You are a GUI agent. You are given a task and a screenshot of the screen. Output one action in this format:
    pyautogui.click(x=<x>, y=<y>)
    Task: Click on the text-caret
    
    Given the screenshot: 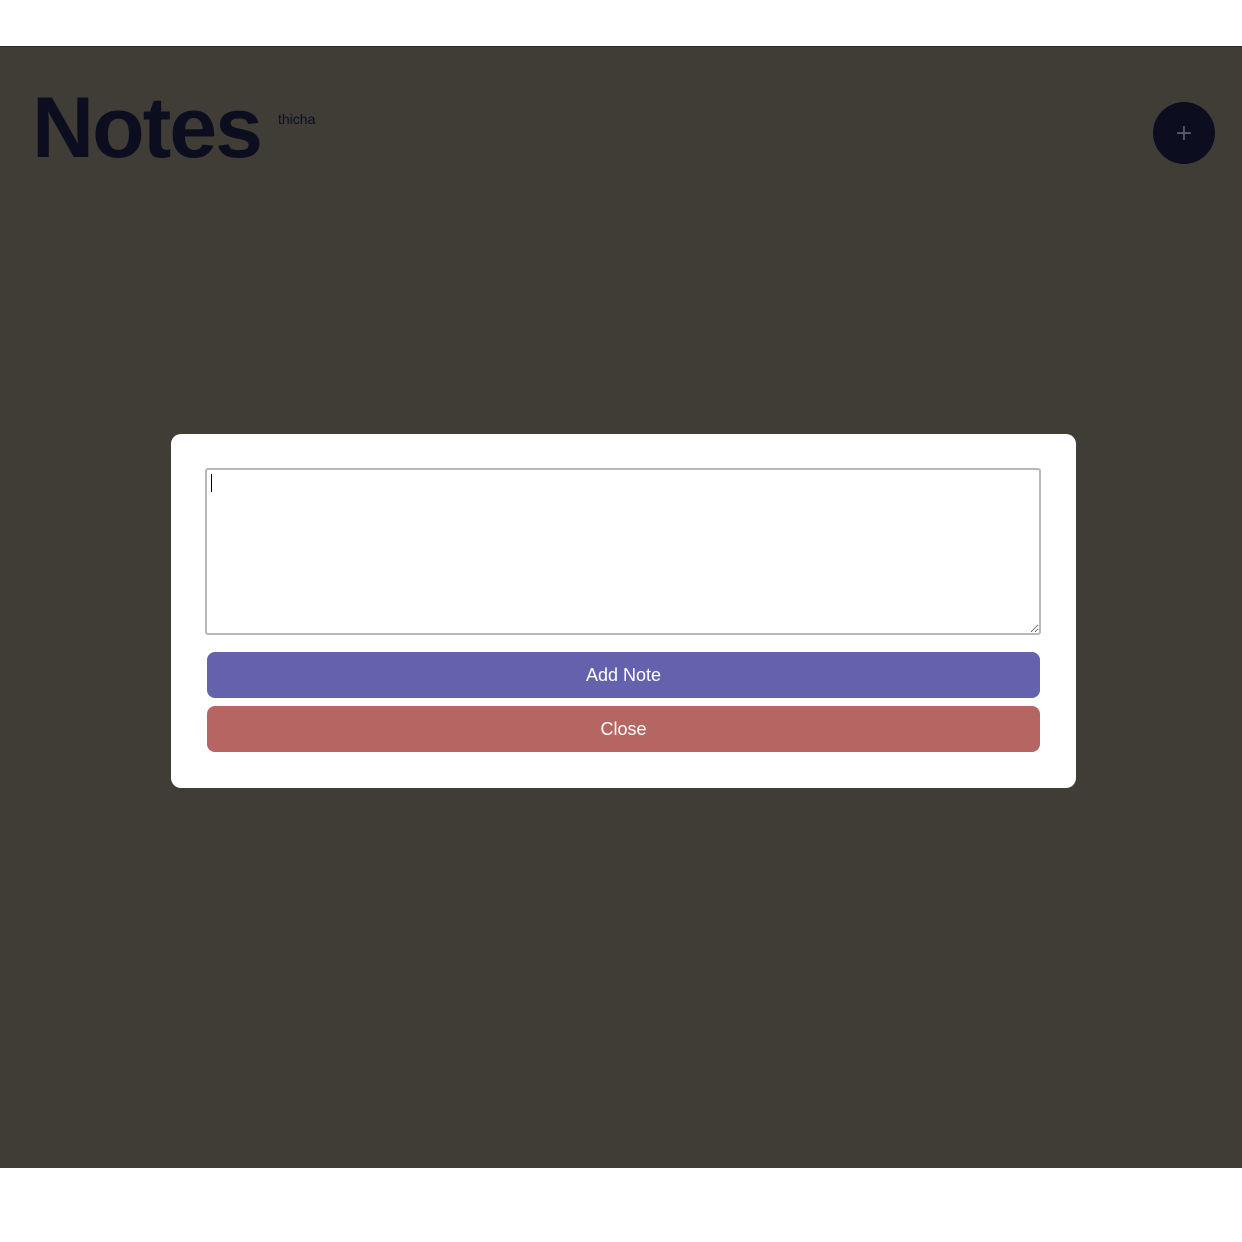 What is the action you would take?
    pyautogui.click(x=211, y=483)
    